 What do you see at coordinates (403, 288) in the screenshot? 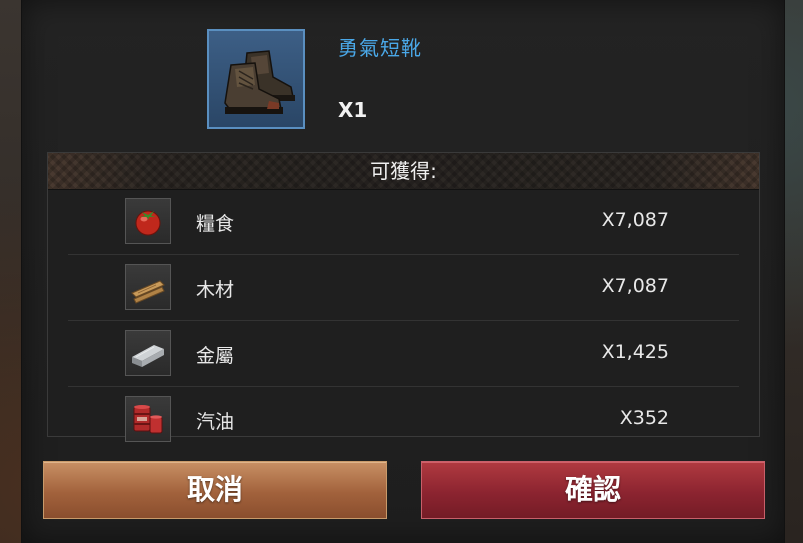
I see `reward-row-wood: 木材 X7,087` at bounding box center [403, 288].